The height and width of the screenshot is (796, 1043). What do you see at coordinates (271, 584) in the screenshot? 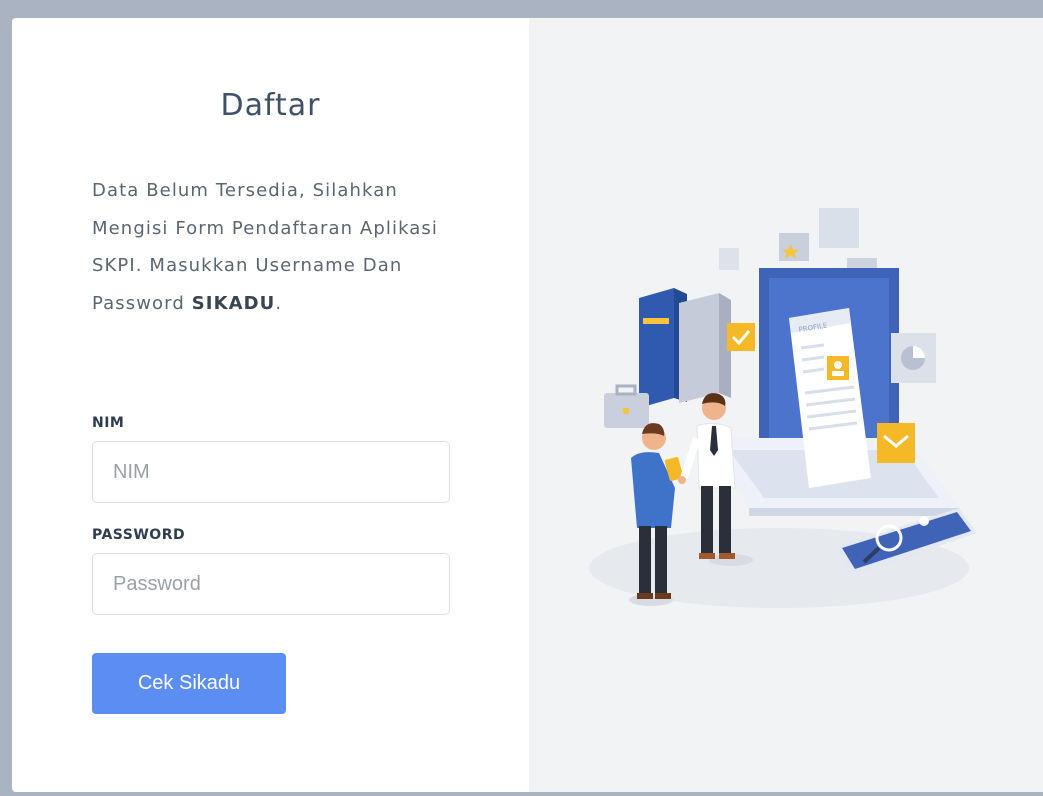
I see `password-input` at bounding box center [271, 584].